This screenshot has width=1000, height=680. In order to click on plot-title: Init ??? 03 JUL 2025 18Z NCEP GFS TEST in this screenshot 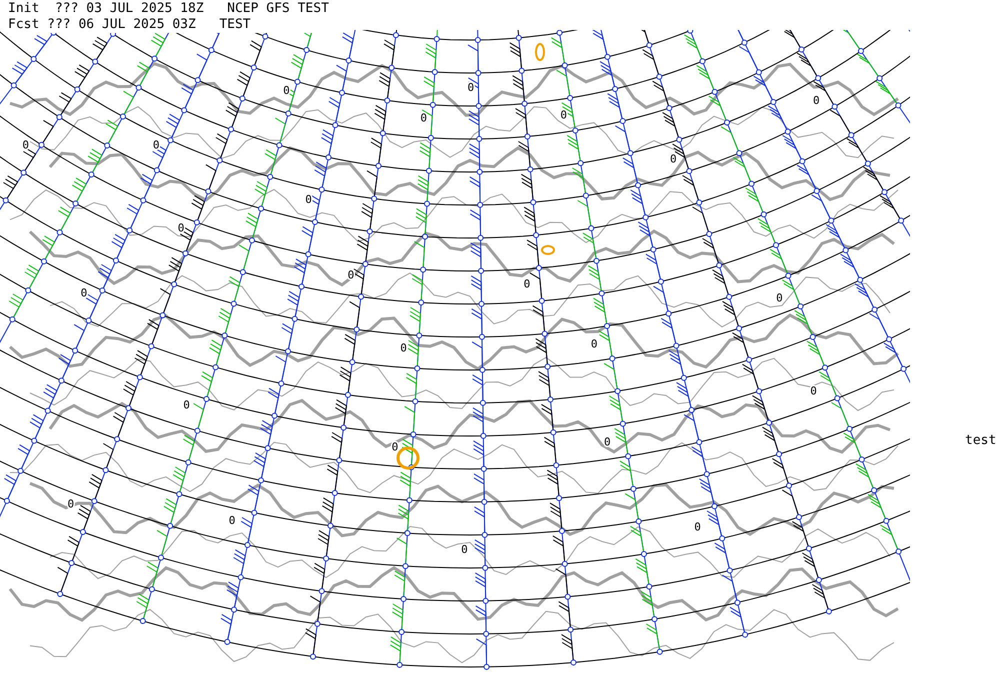, I will do `click(168, 9)`.